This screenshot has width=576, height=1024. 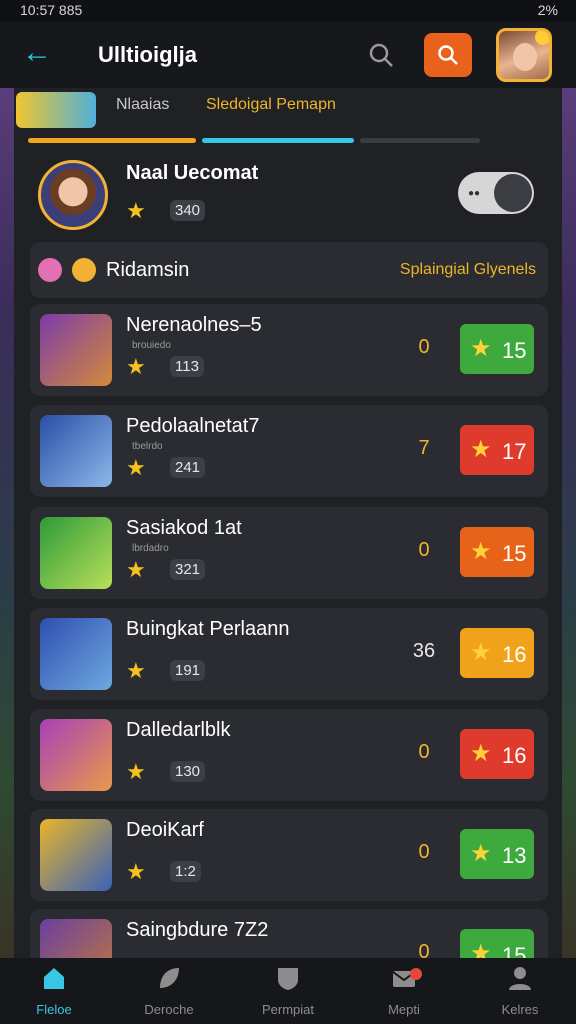 I want to click on toggle-dots-icon: ●●, so click(x=474, y=193).